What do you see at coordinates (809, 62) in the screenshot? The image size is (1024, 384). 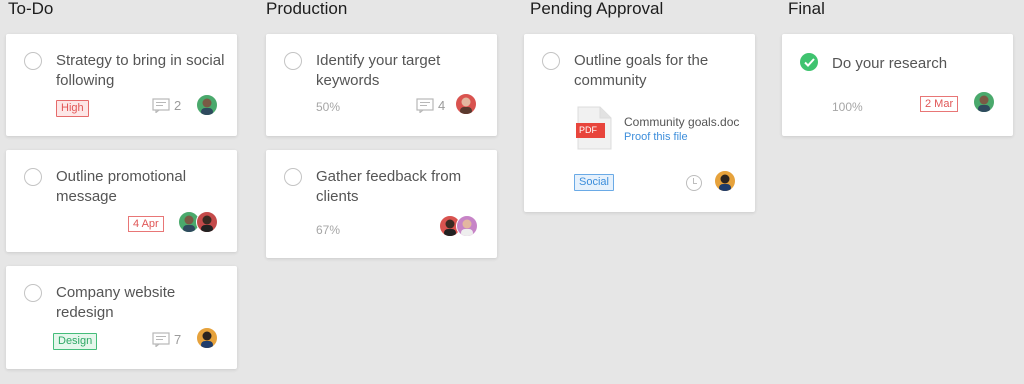 I see `check-circle-icon` at bounding box center [809, 62].